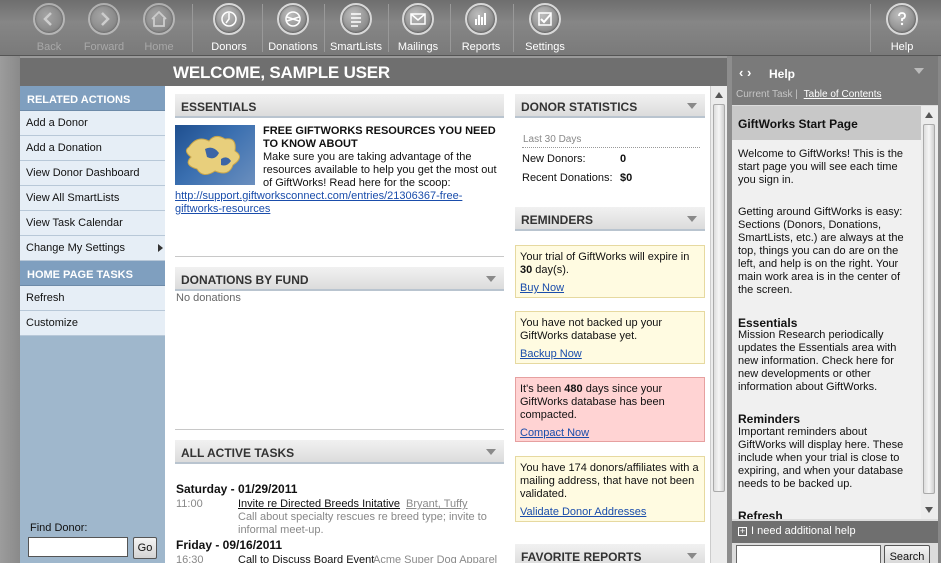 The image size is (941, 563). I want to click on task-date: Saturday - 01/29/2011, so click(237, 489).